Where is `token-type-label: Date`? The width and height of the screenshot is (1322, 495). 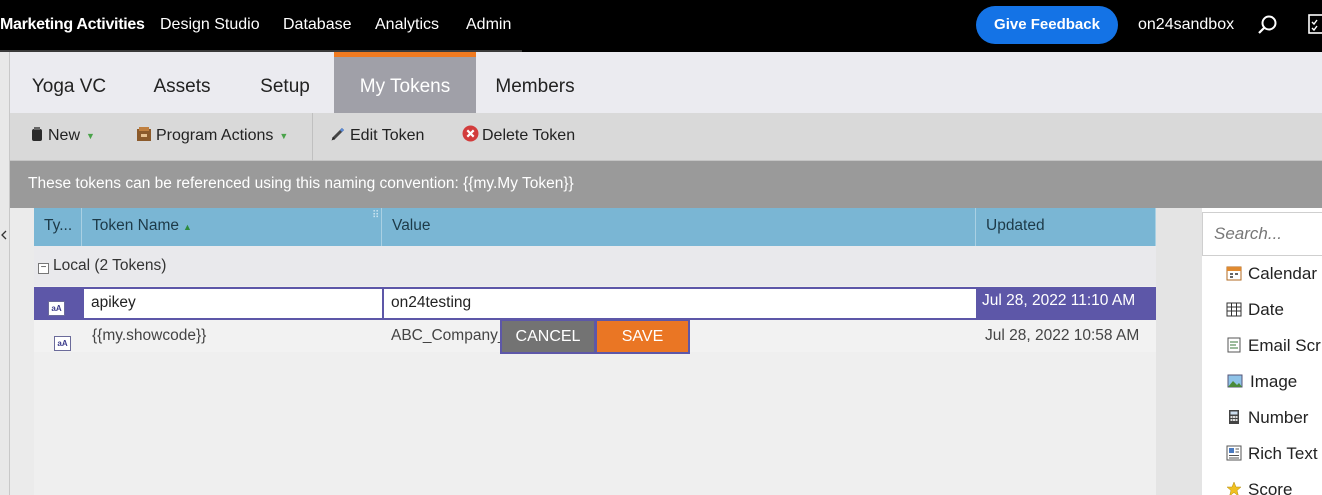
token-type-label: Date is located at coordinates (1266, 309).